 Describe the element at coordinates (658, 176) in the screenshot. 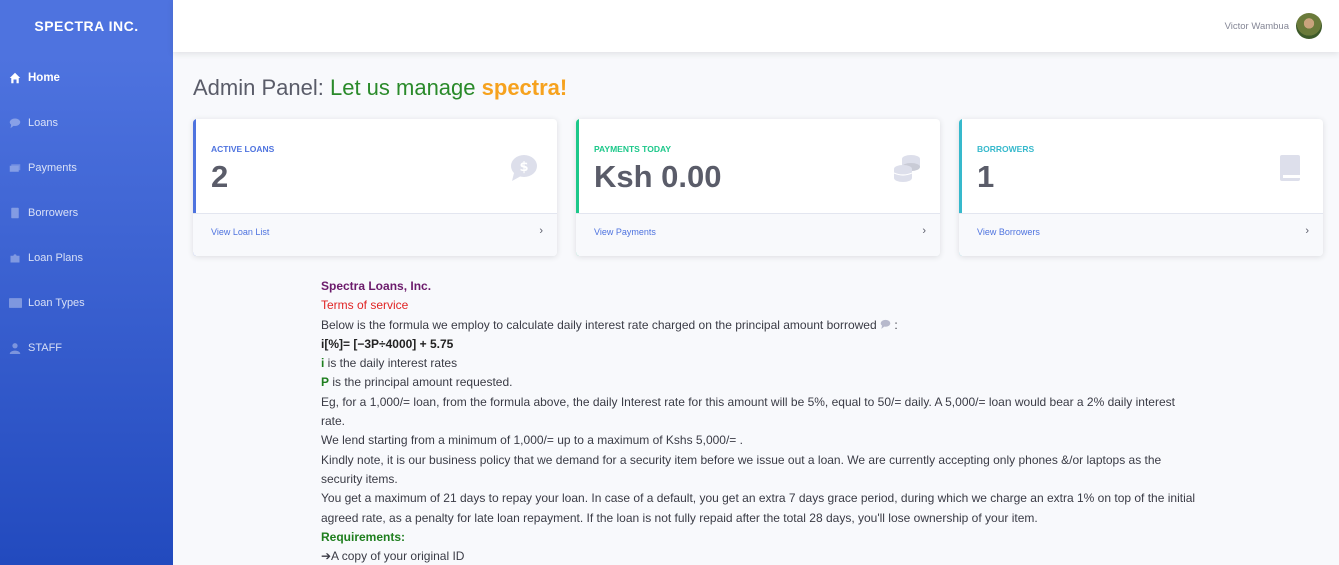

I see `card-value: Ksh 0.00` at that location.